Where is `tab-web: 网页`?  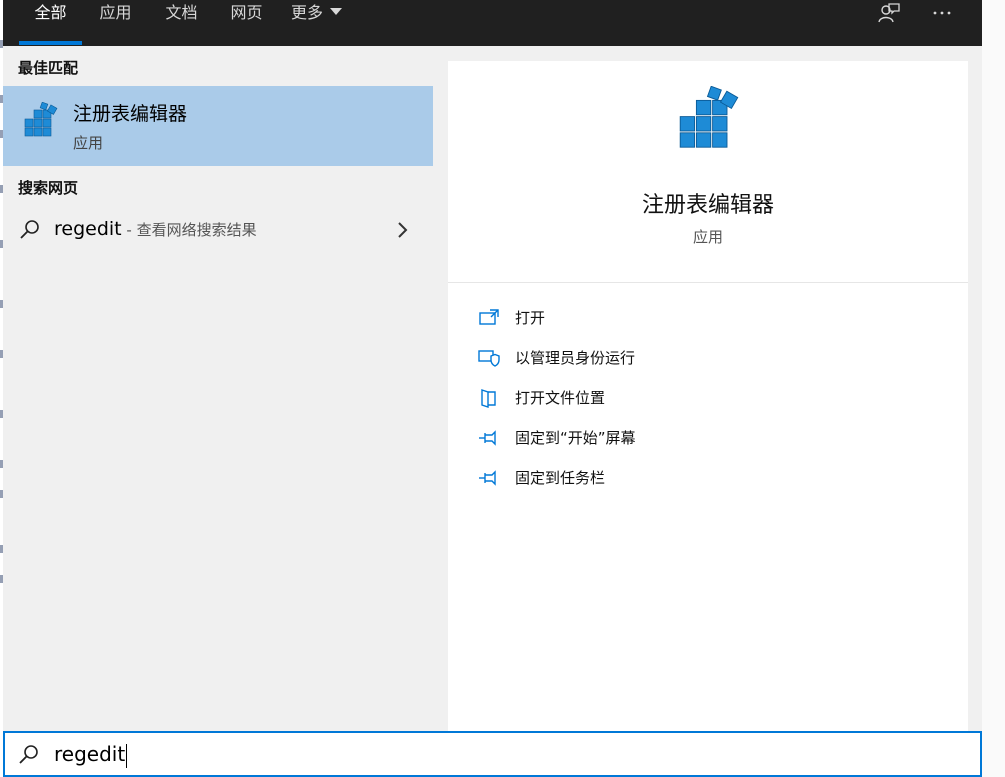 tab-web: 网页 is located at coordinates (246, 23).